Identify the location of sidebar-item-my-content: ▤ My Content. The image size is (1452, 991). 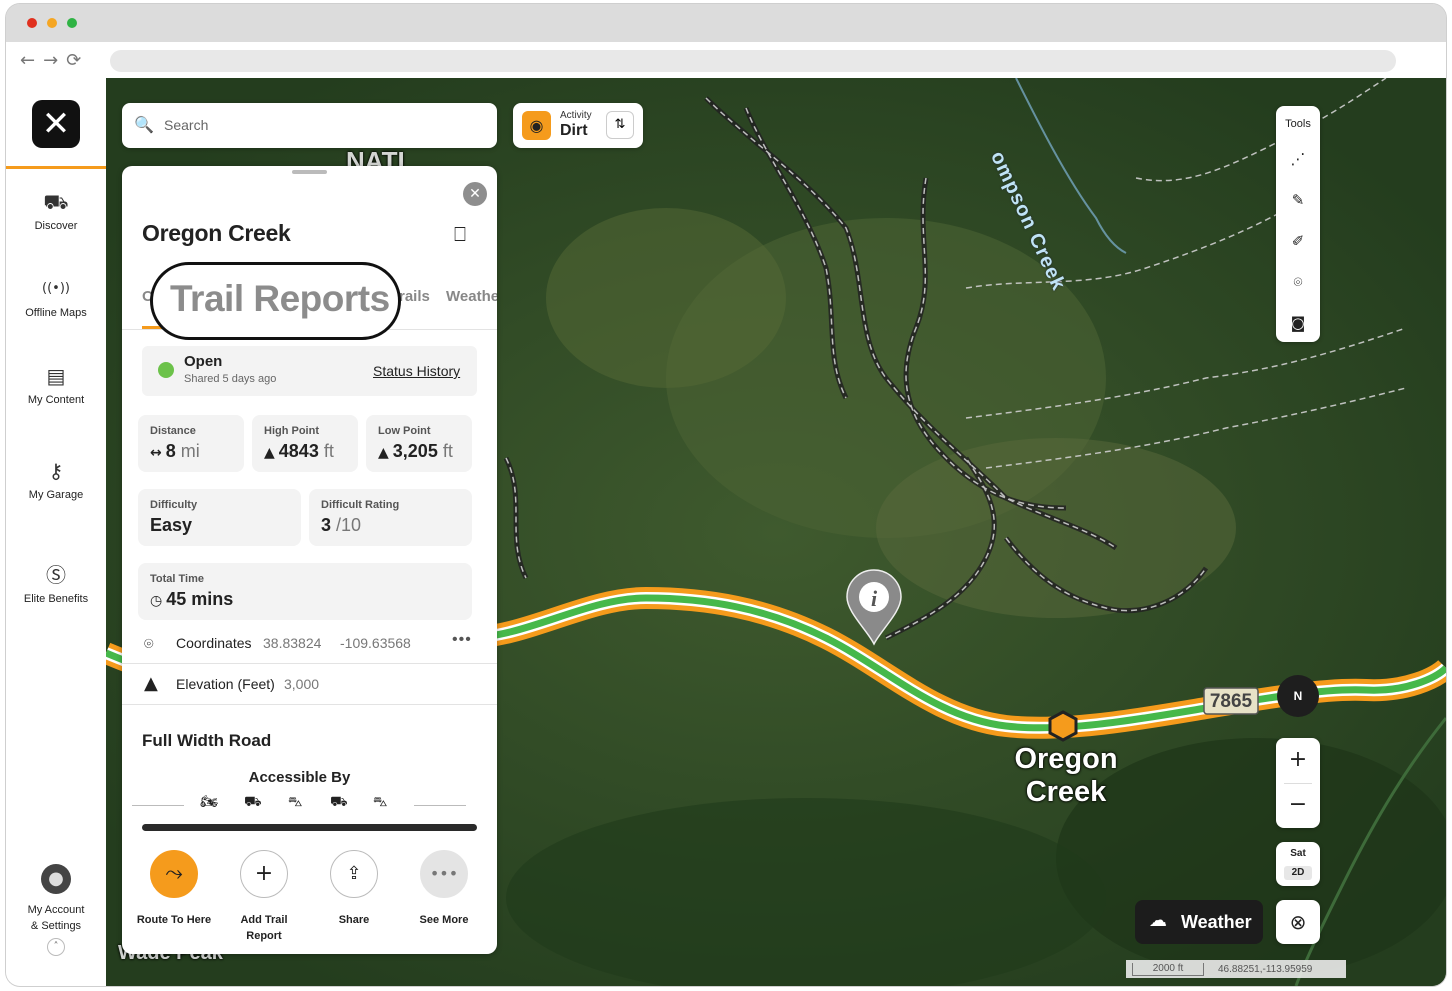
(56, 384).